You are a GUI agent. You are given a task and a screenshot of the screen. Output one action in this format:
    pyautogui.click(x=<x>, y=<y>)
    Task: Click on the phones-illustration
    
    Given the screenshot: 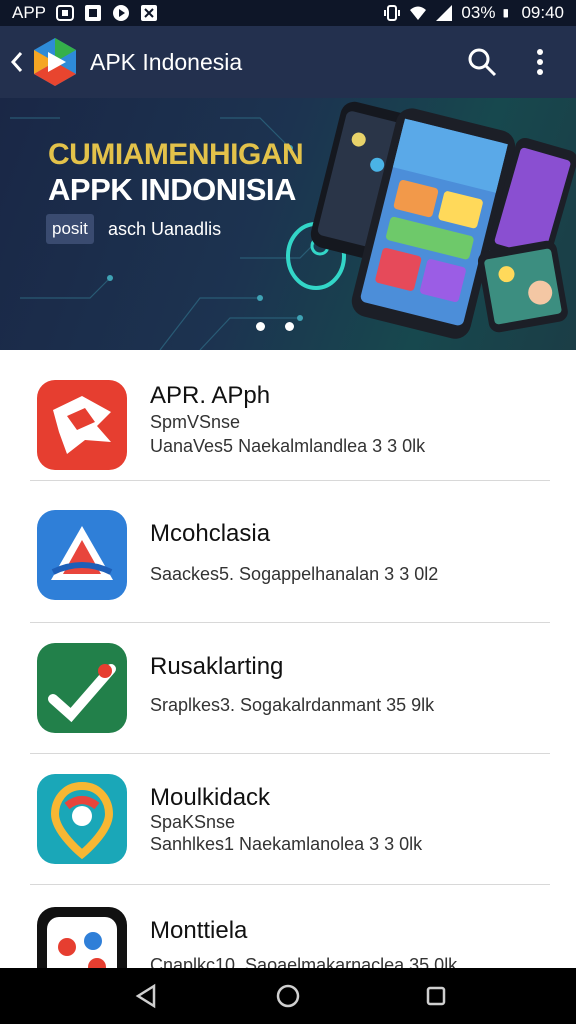 What is the action you would take?
    pyautogui.click(x=431, y=220)
    